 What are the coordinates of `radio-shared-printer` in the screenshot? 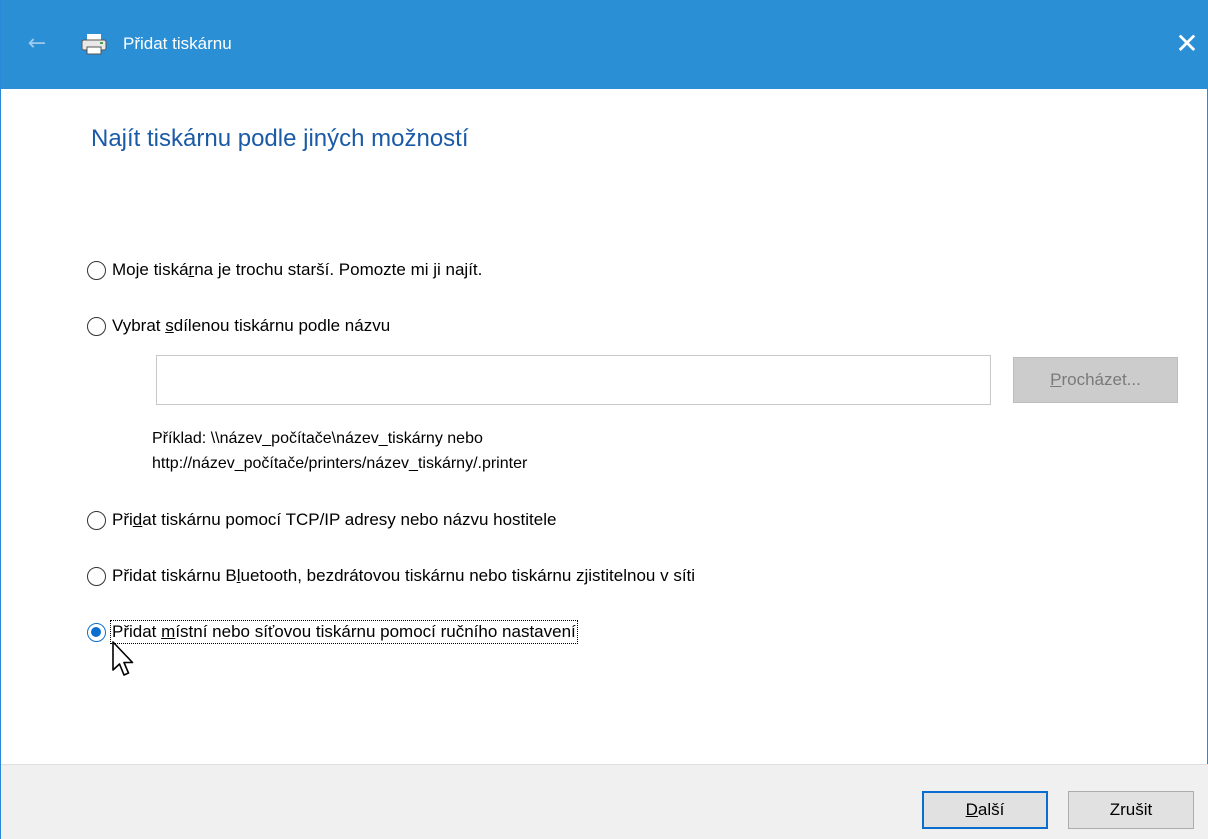 It's located at (96, 326).